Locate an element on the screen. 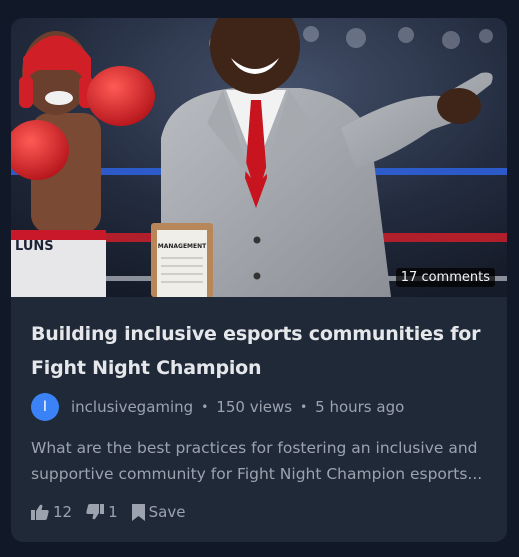 This screenshot has height=557, width=519. comments-count-badge: 17 comments is located at coordinates (445, 277).